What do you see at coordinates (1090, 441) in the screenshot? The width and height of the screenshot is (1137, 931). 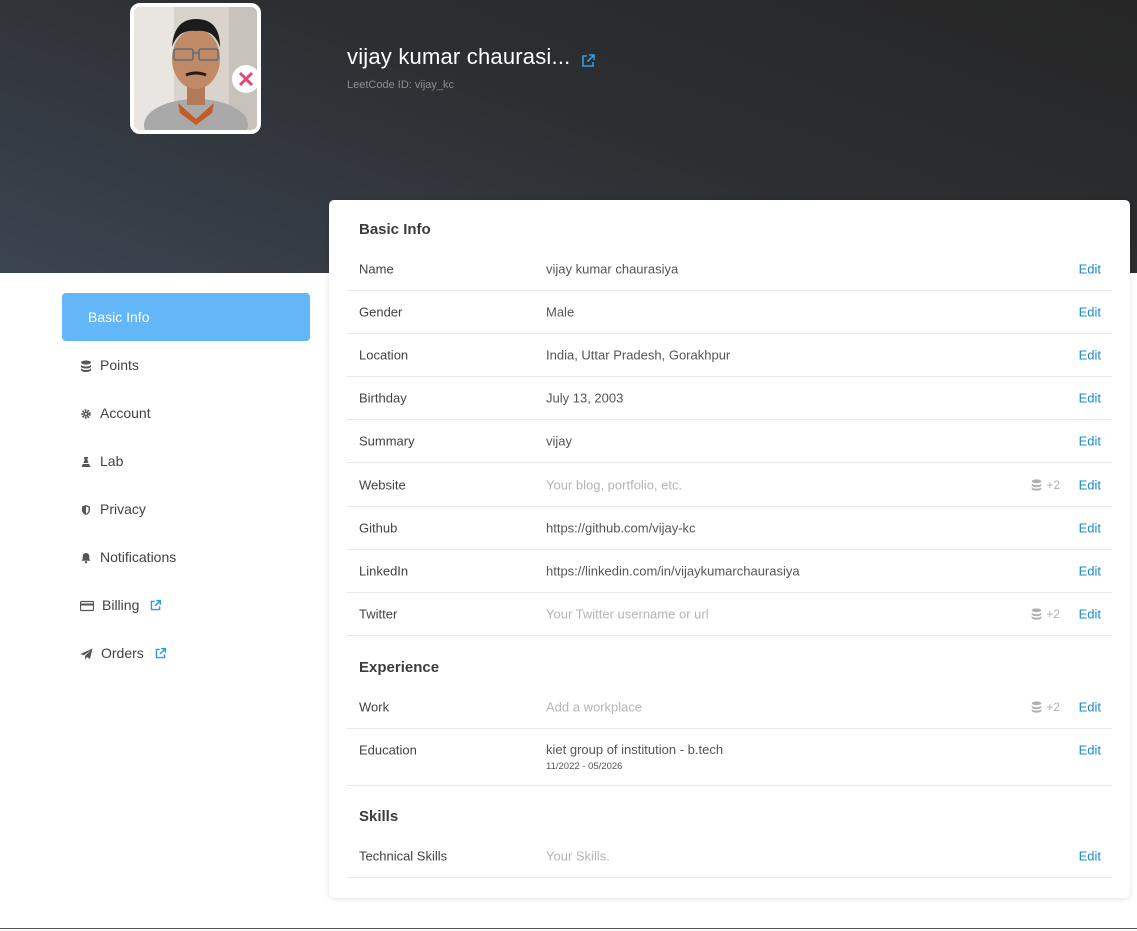 I see `edit-summary-button: Edit` at bounding box center [1090, 441].